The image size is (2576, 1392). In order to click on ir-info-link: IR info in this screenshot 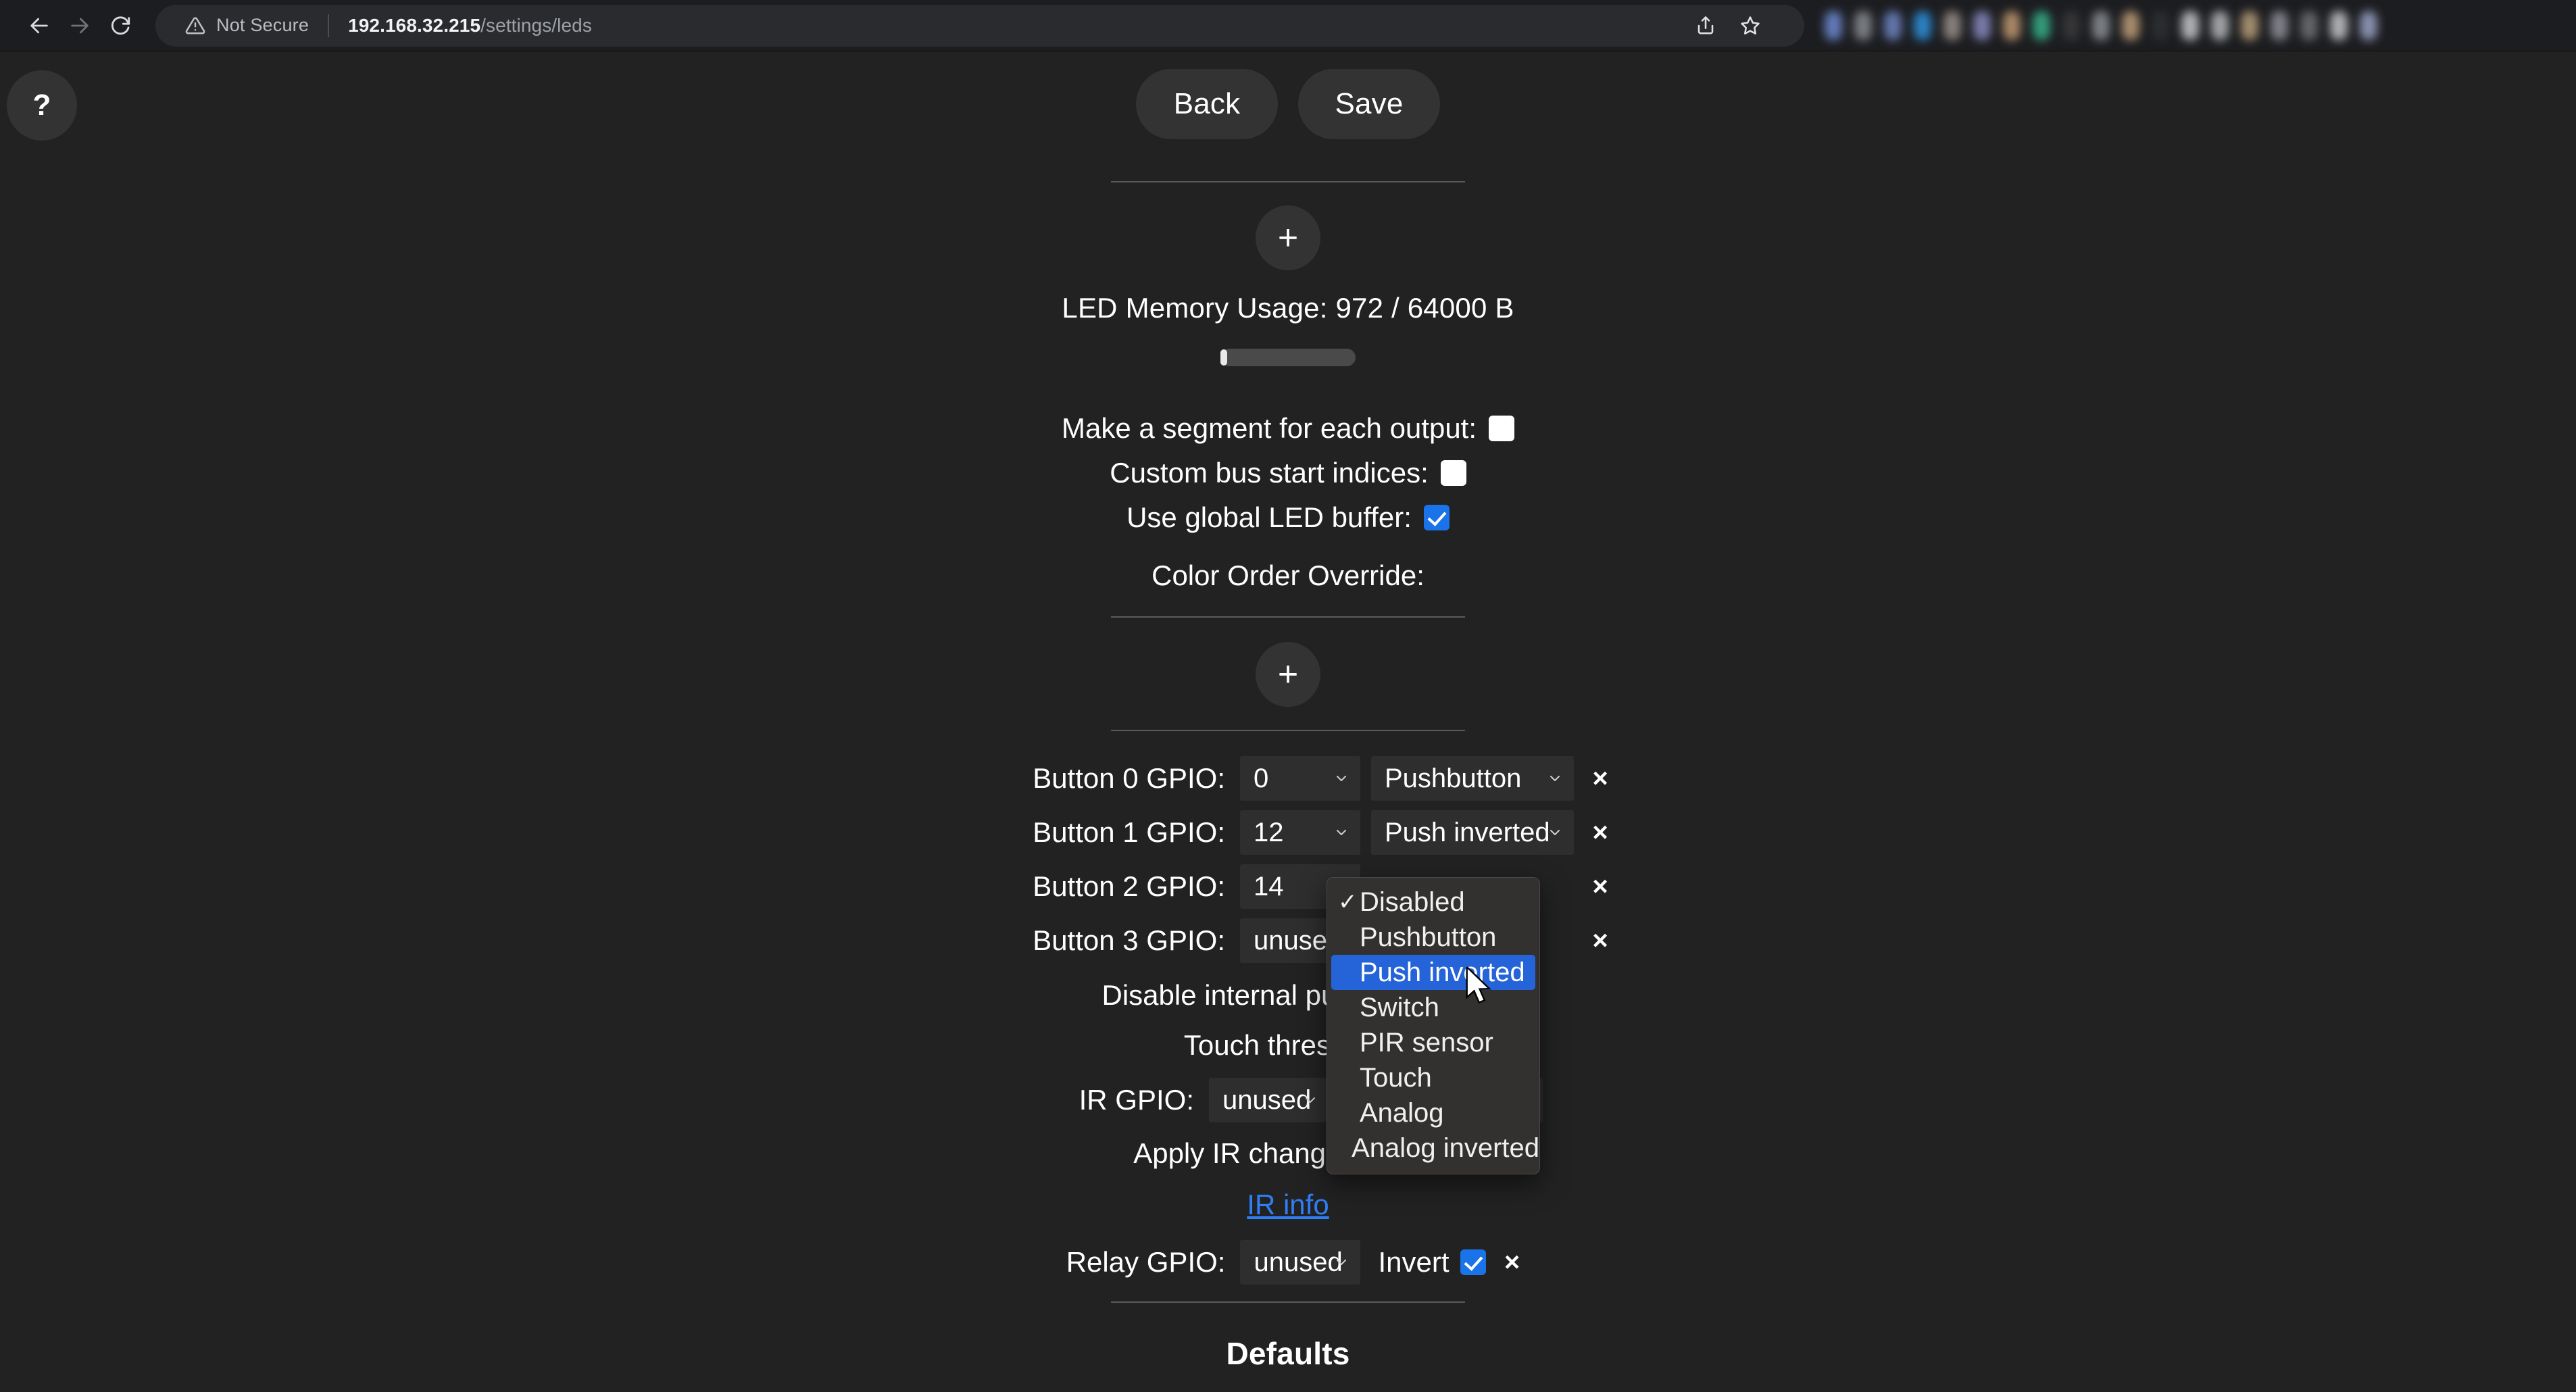, I will do `click(1288, 1205)`.